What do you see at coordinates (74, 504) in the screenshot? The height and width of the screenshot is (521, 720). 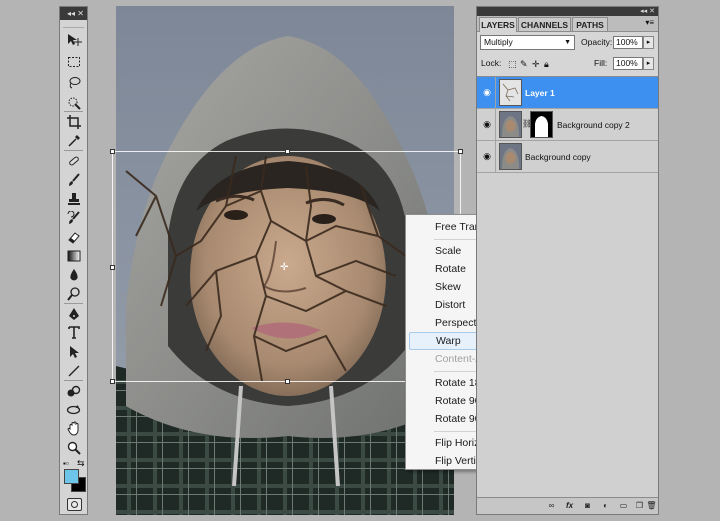 I see `quick-mask-icon` at bounding box center [74, 504].